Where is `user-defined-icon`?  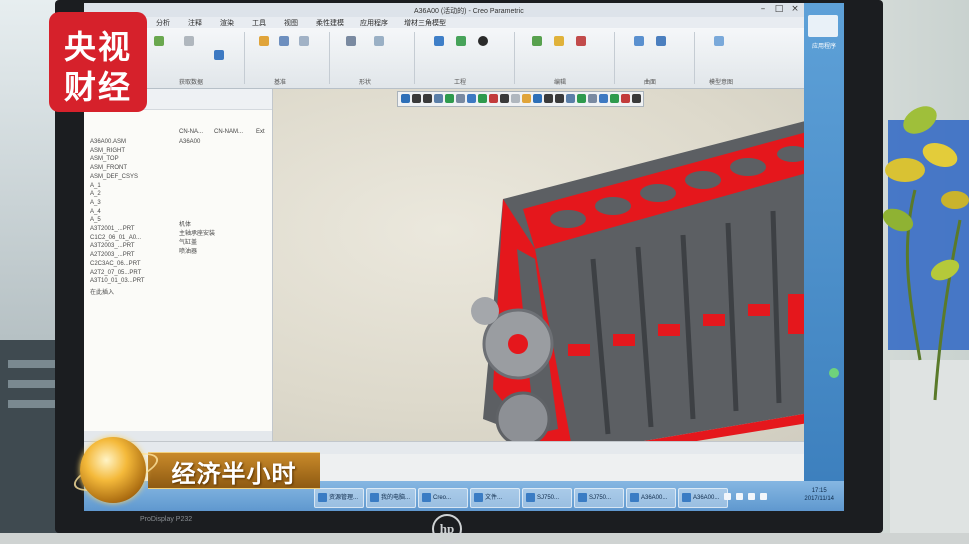
user-defined-icon is located at coordinates (189, 41).